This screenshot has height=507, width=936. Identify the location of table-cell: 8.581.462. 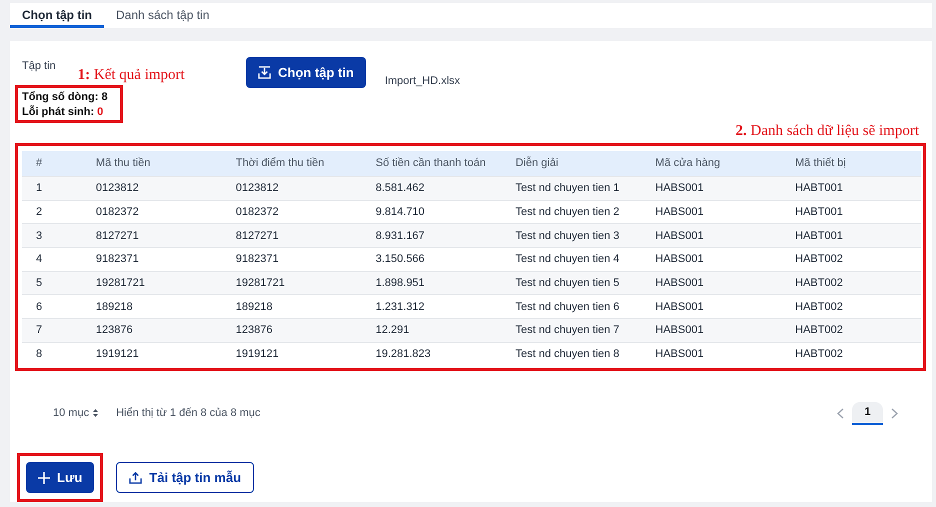
(432, 188).